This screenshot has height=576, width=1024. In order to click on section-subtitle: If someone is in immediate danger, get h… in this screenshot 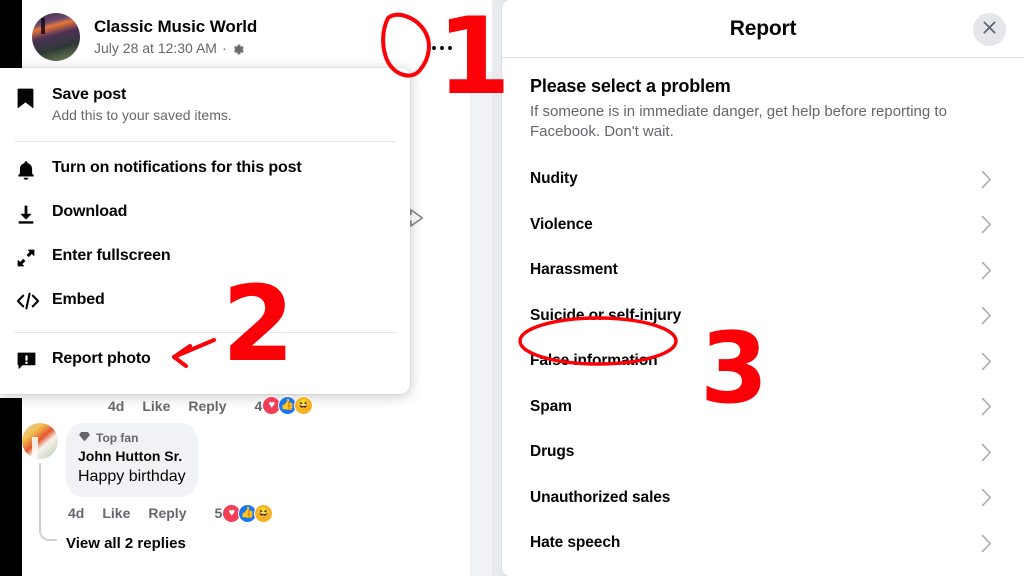, I will do `click(738, 122)`.